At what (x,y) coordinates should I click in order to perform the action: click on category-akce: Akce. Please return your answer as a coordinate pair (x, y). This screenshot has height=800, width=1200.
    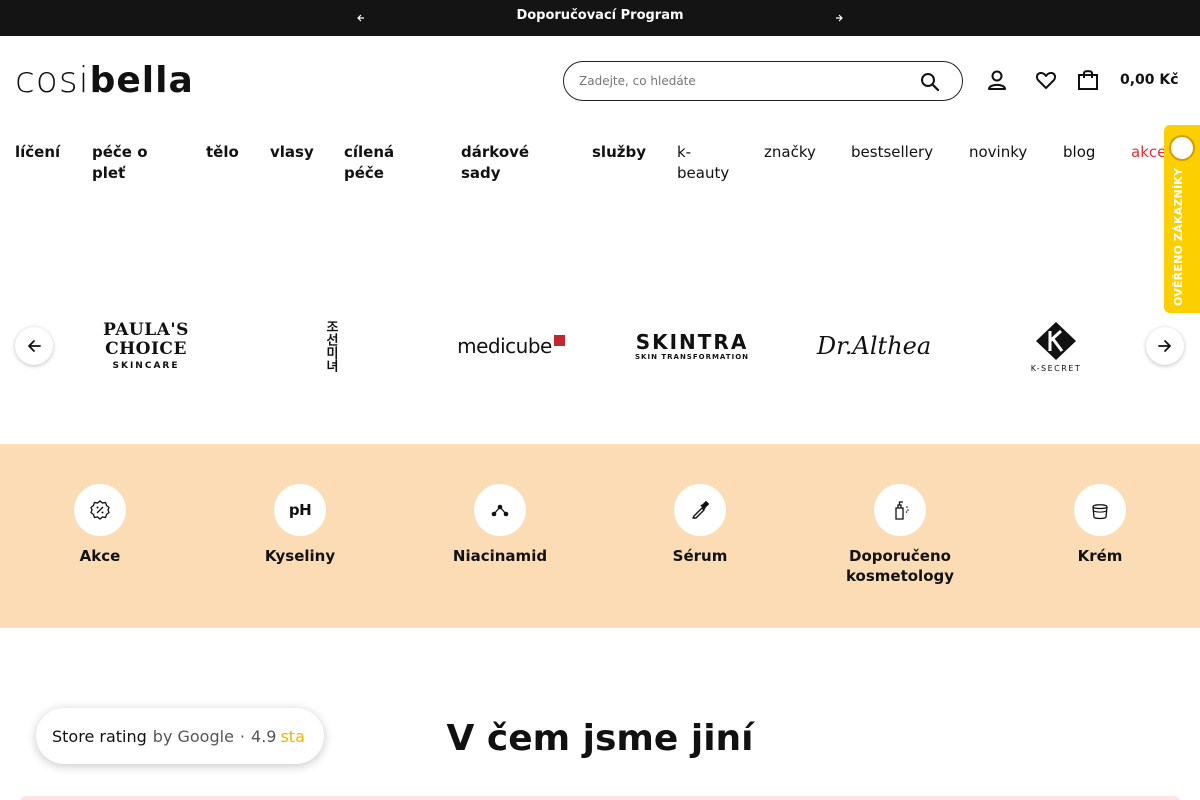
    Looking at the image, I should click on (100, 525).